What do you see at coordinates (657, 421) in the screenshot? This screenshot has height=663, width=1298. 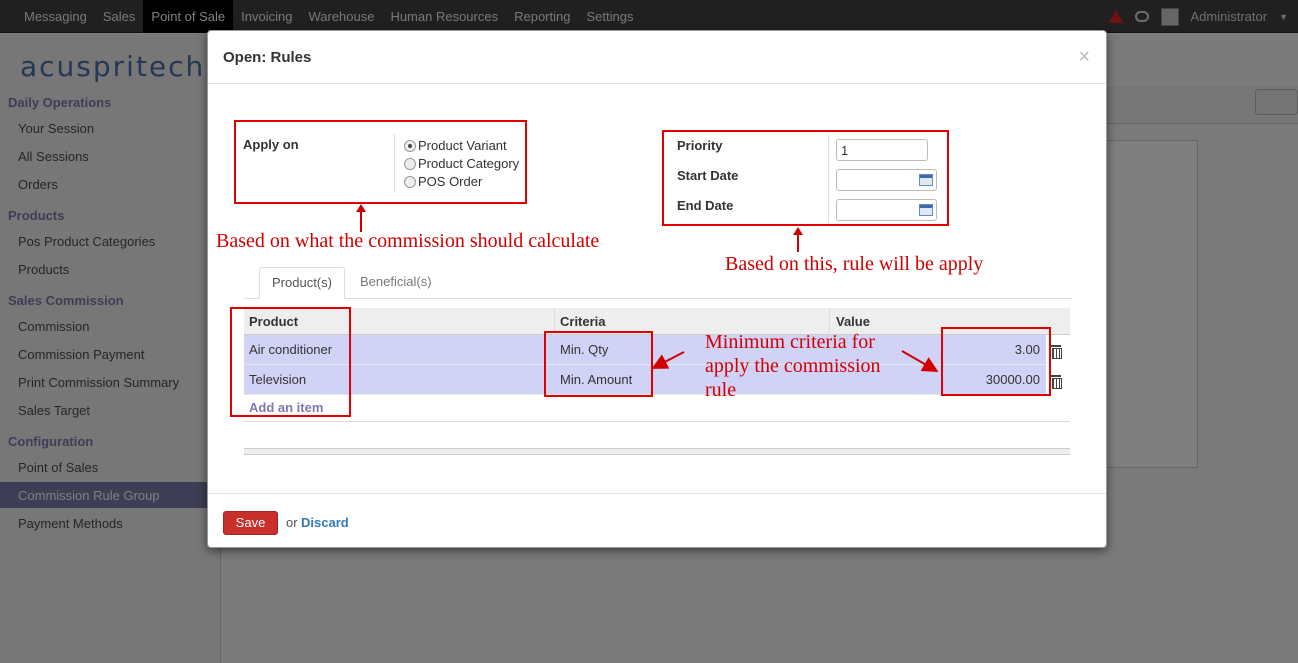 I see `divider` at bounding box center [657, 421].